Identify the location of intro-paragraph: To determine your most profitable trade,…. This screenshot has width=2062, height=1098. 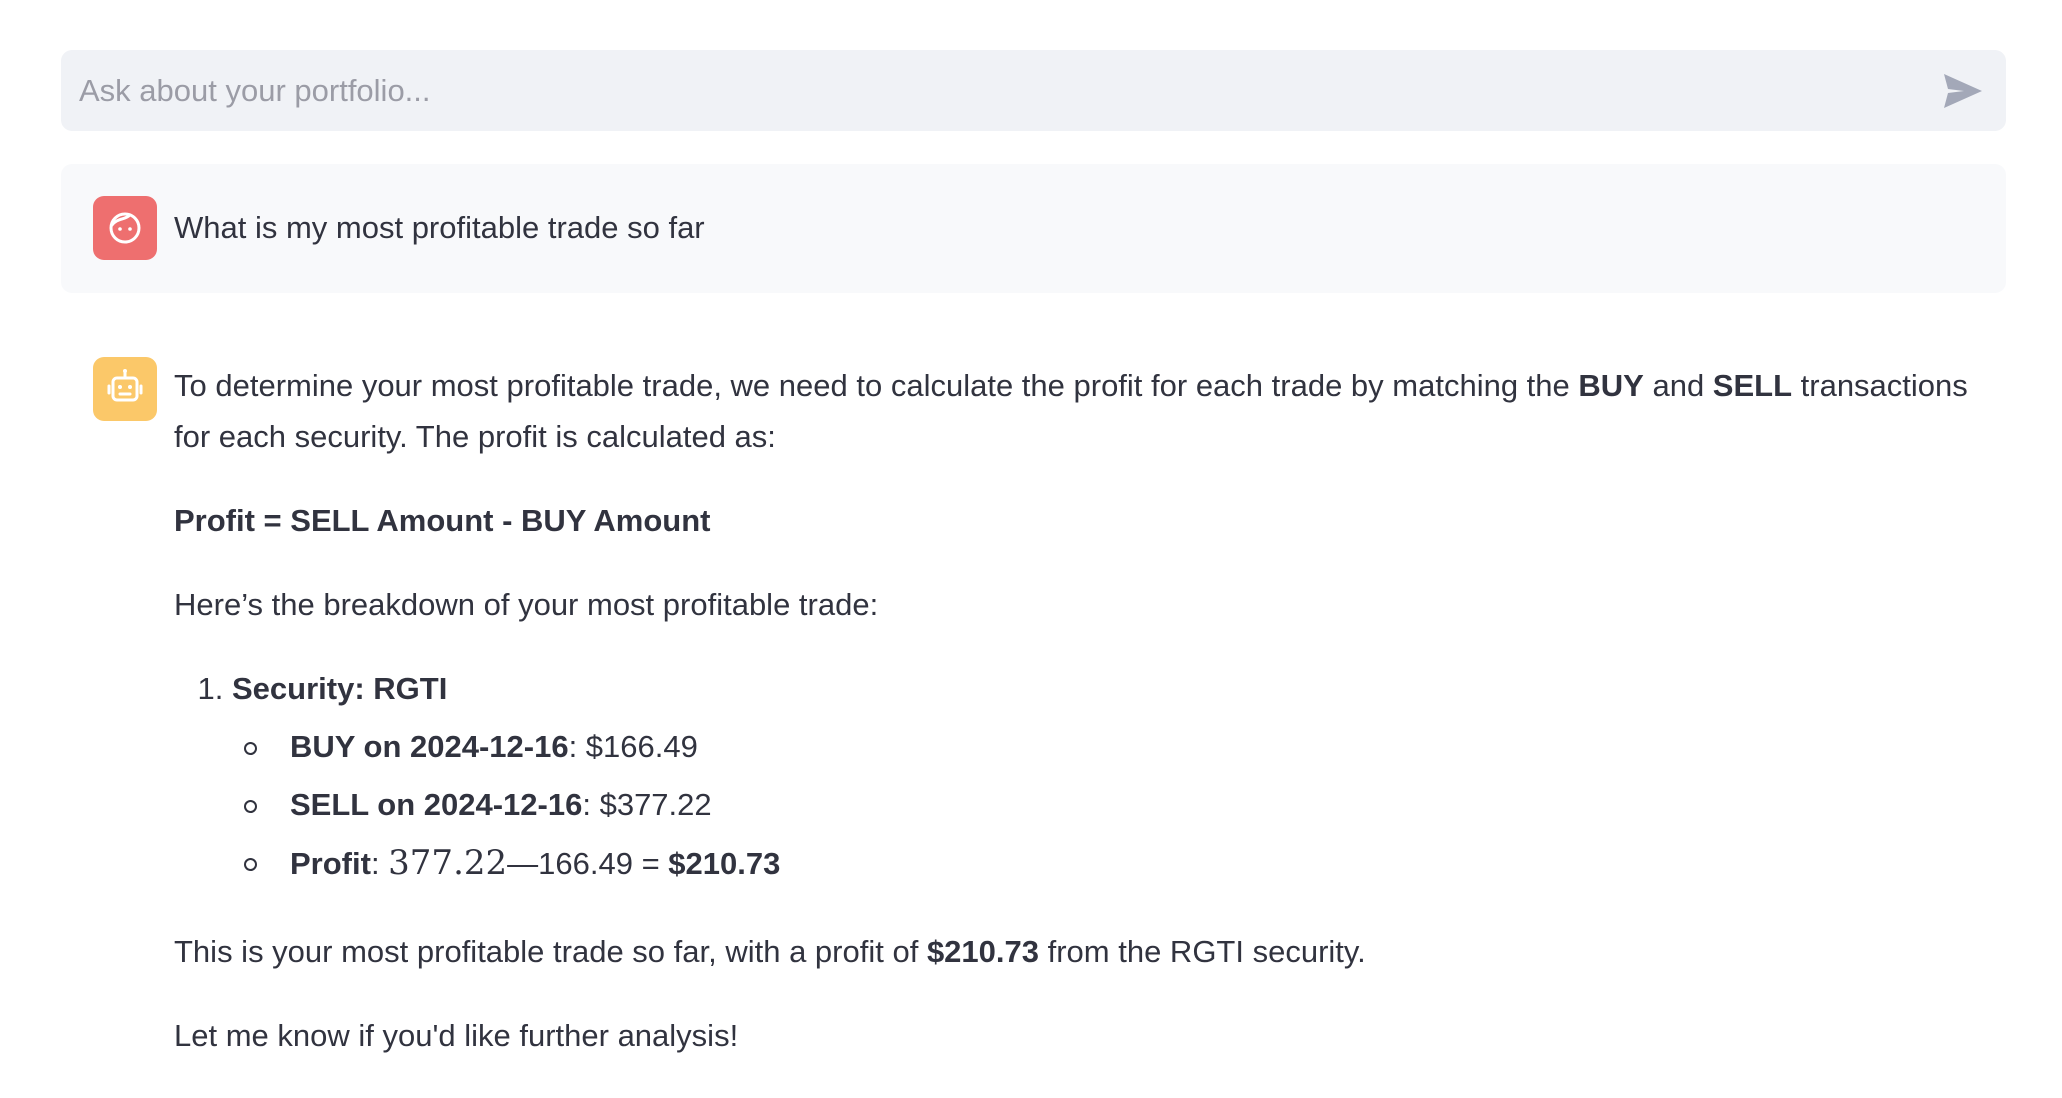
(1090, 411).